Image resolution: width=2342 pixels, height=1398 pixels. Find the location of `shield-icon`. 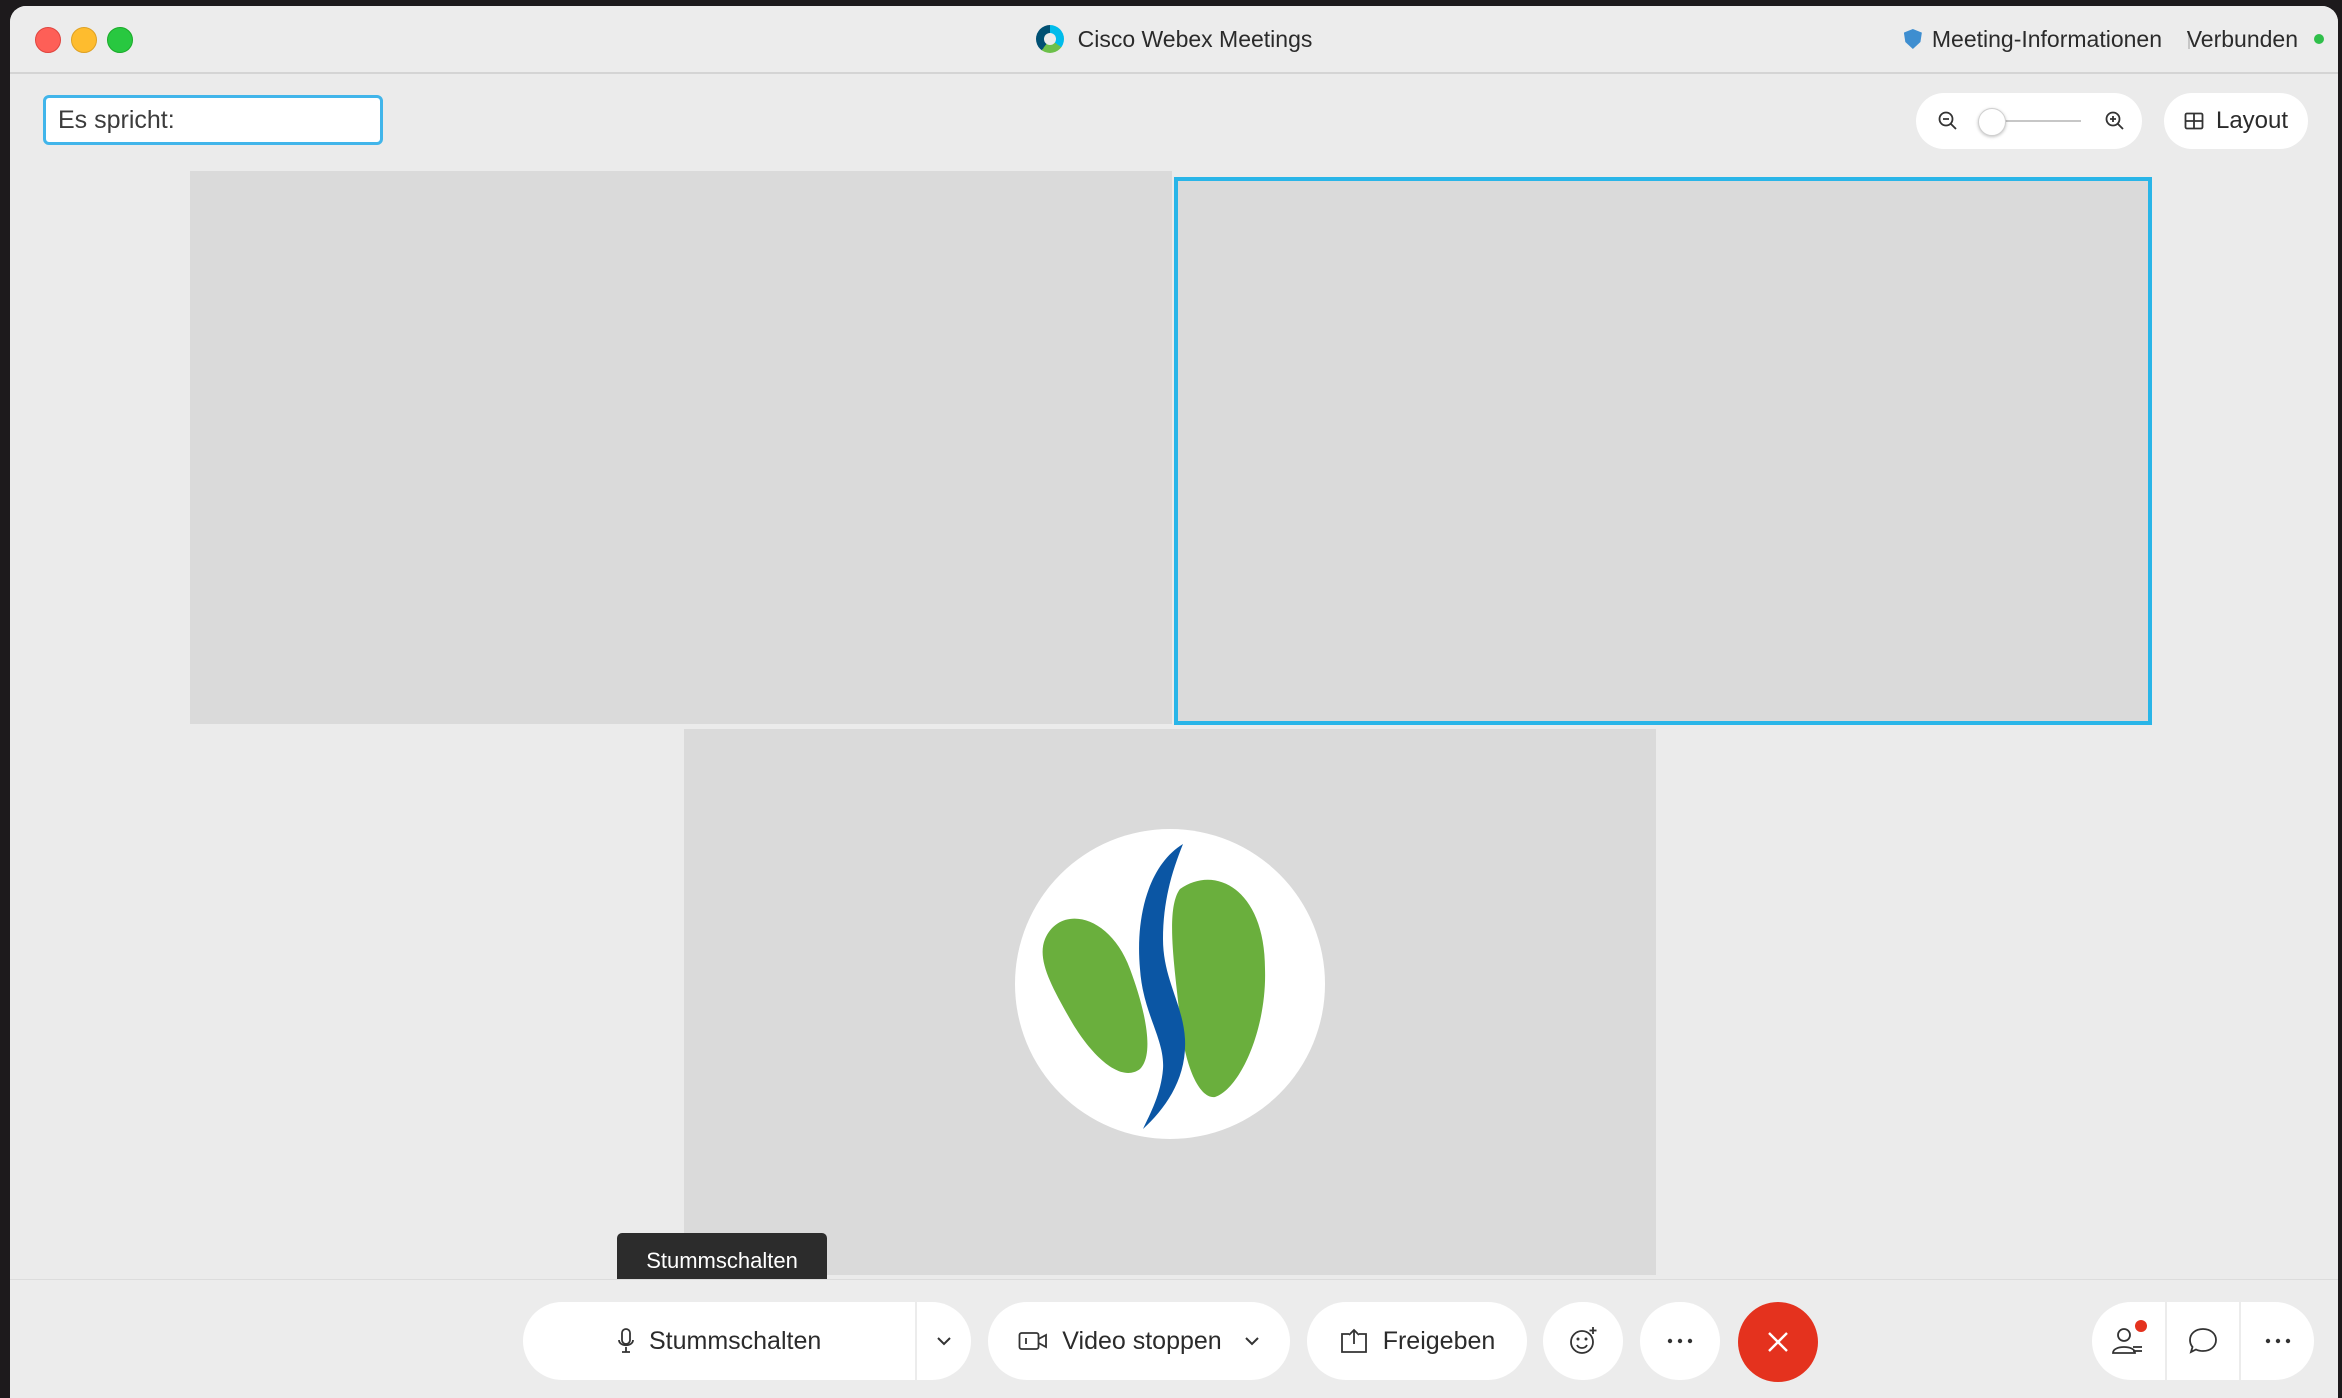

shield-icon is located at coordinates (1912, 39).